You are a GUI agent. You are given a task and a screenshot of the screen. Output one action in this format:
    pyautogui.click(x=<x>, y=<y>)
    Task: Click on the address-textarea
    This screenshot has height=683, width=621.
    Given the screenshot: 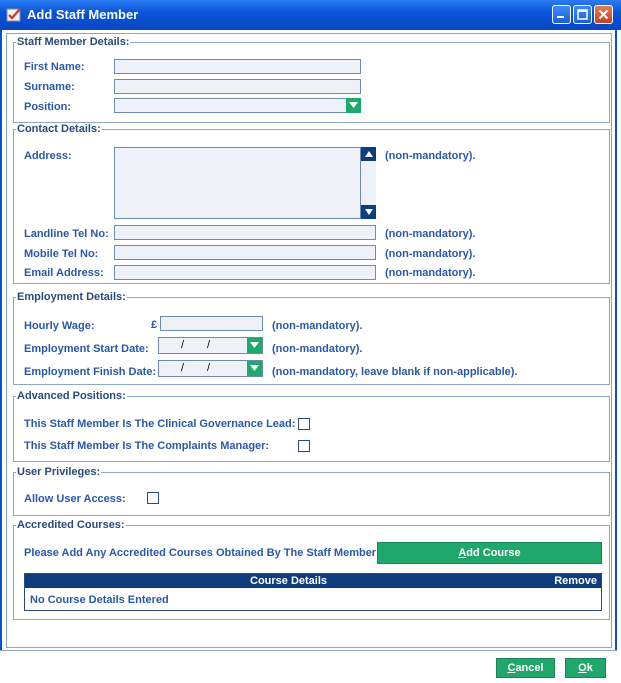 What is the action you would take?
    pyautogui.click(x=245, y=183)
    